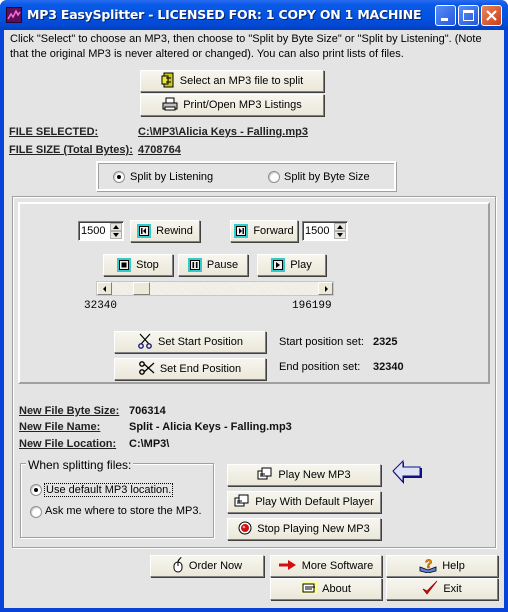  I want to click on maximize-icon, so click(468, 15).